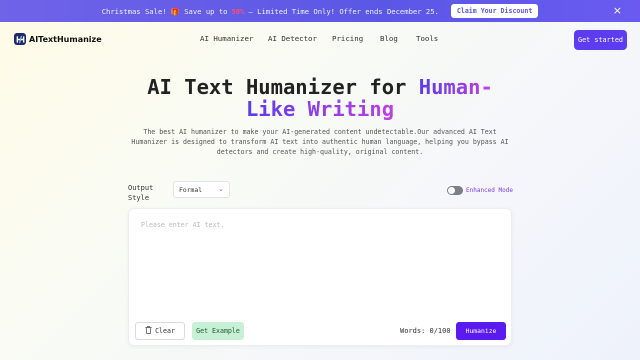 The image size is (640, 360). I want to click on humanize-button: Humanize, so click(481, 331).